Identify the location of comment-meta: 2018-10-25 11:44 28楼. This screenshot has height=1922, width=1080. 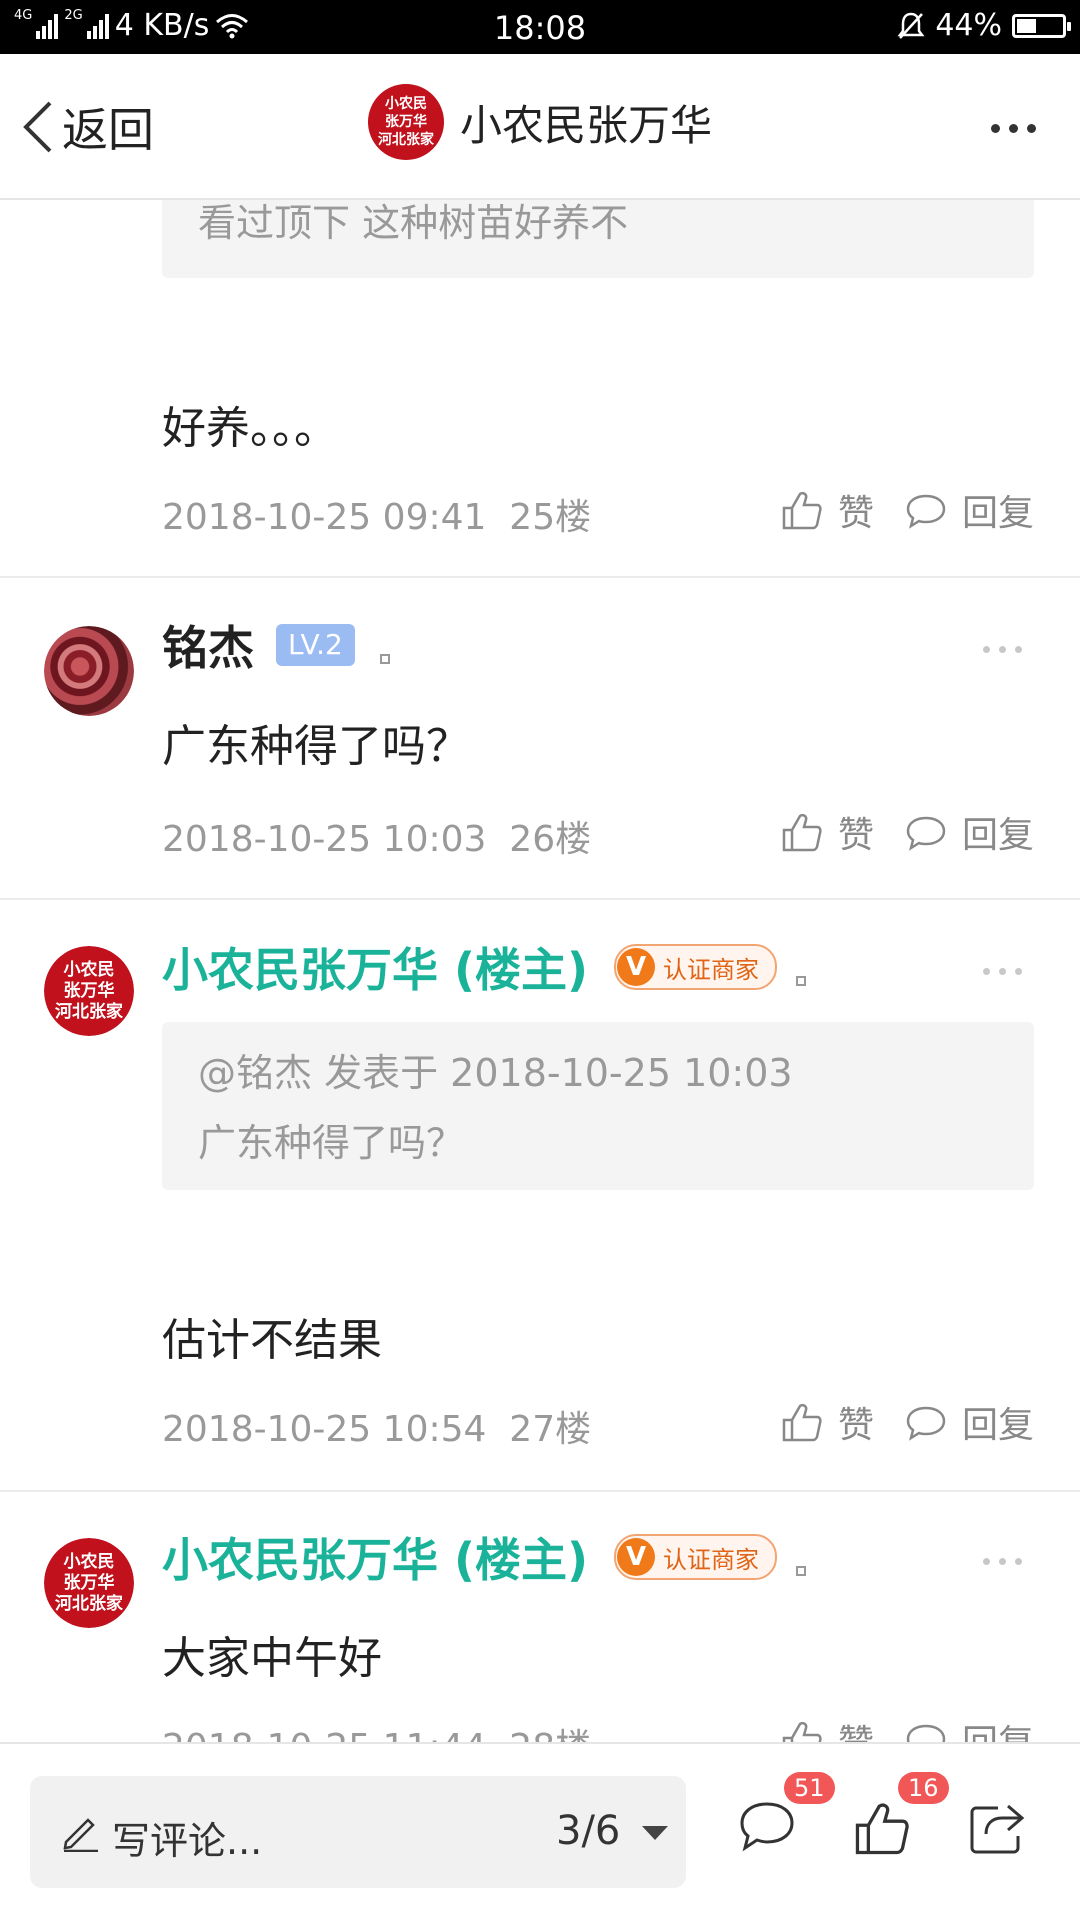
(376, 1730).